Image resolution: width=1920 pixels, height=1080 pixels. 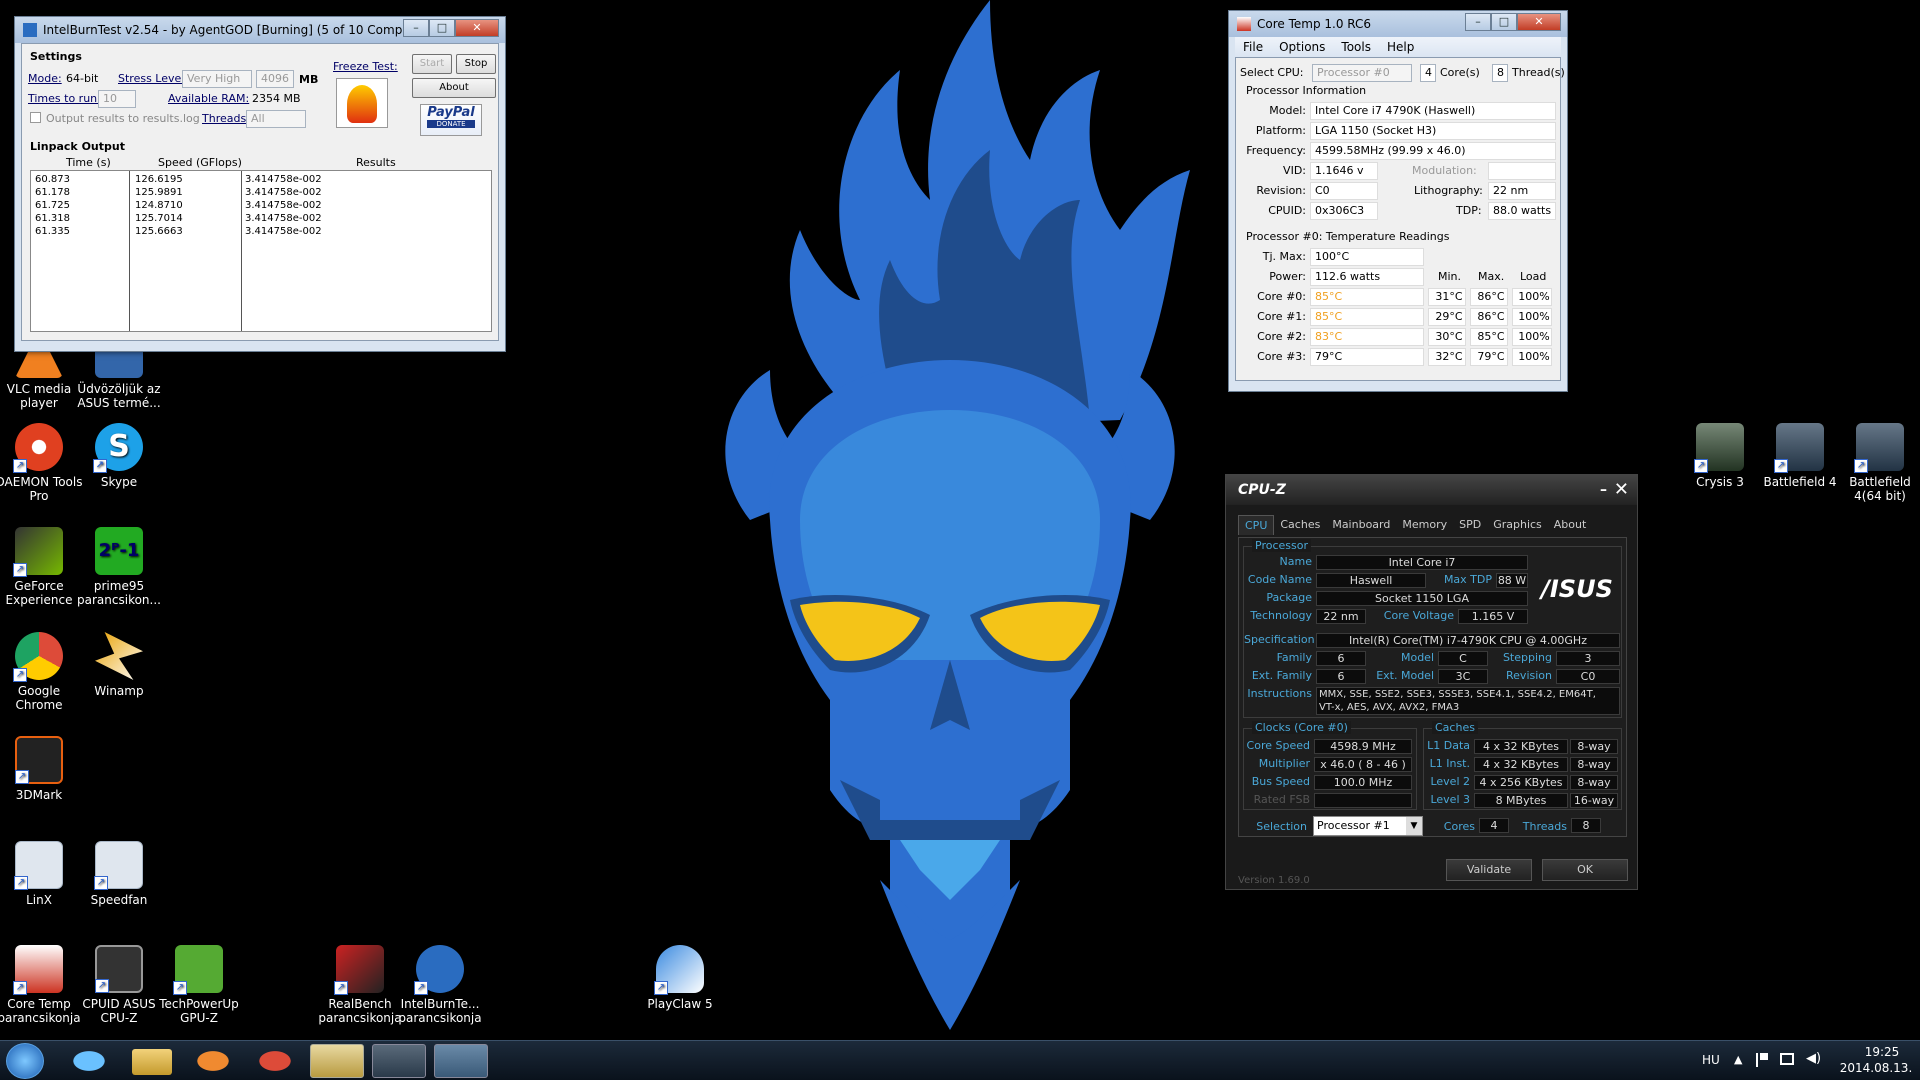 What do you see at coordinates (275, 1061) in the screenshot?
I see `taskbar-chrome-icon` at bounding box center [275, 1061].